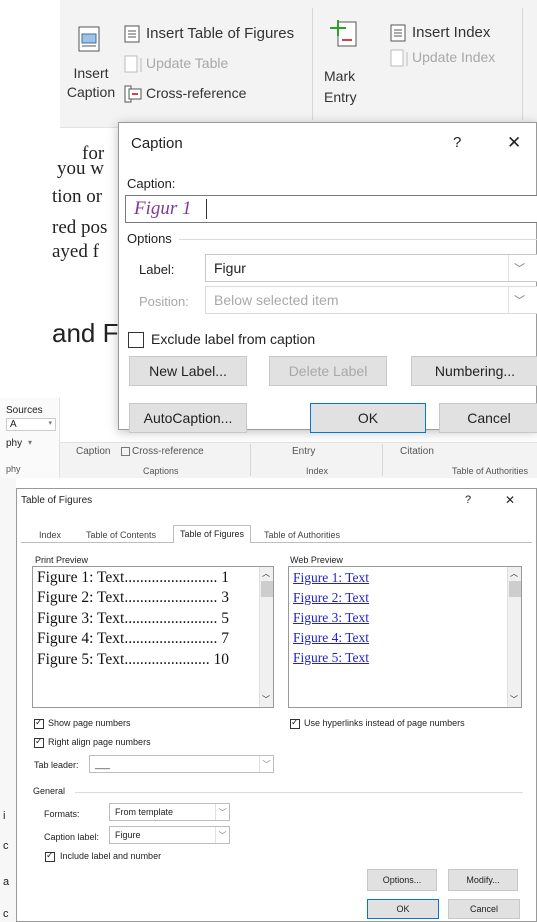  What do you see at coordinates (266, 637) in the screenshot?
I see `print-preview-scrollbar: ︿ ﹀` at bounding box center [266, 637].